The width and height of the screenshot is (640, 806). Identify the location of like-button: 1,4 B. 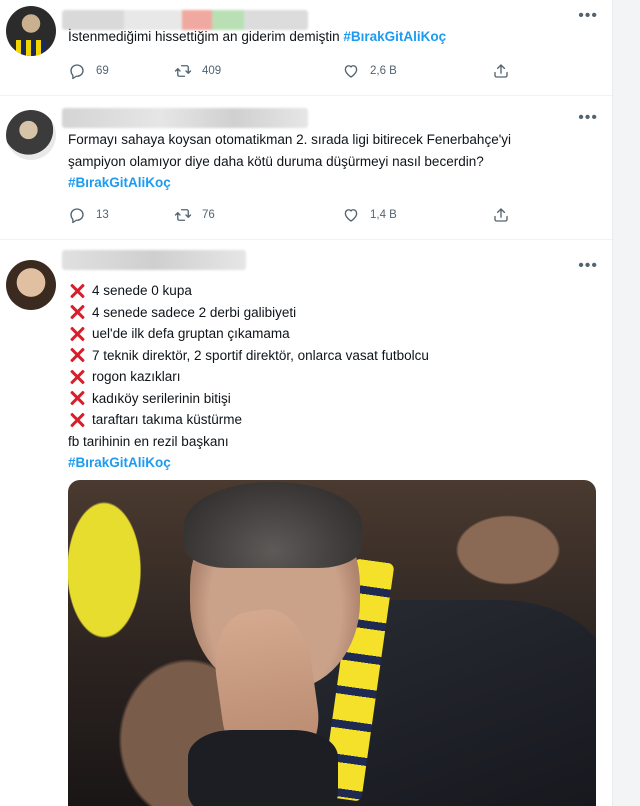
(369, 215).